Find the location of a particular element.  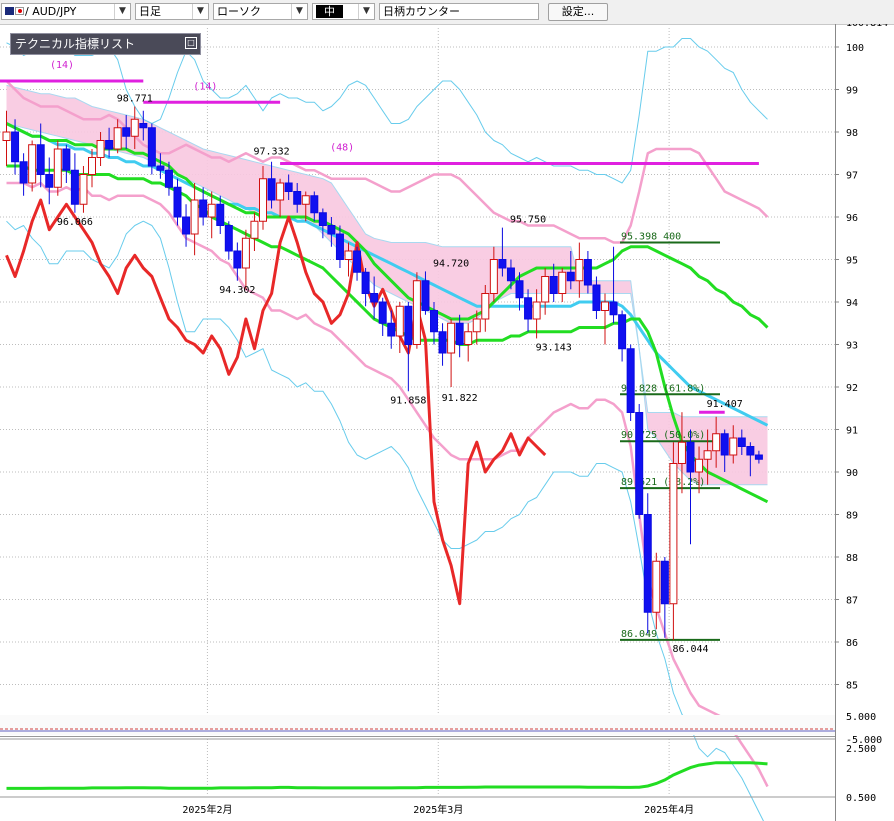

price-label: 97.332 is located at coordinates (271, 152).